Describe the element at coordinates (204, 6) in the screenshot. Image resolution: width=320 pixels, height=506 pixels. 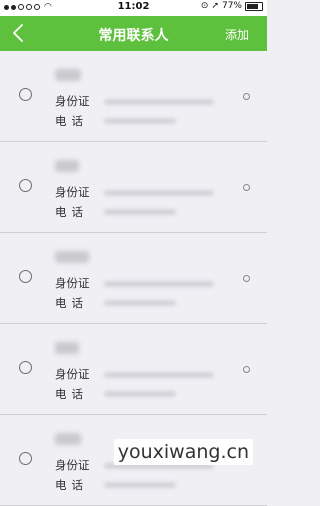
I see `lock-rotation-icon: ⊙` at that location.